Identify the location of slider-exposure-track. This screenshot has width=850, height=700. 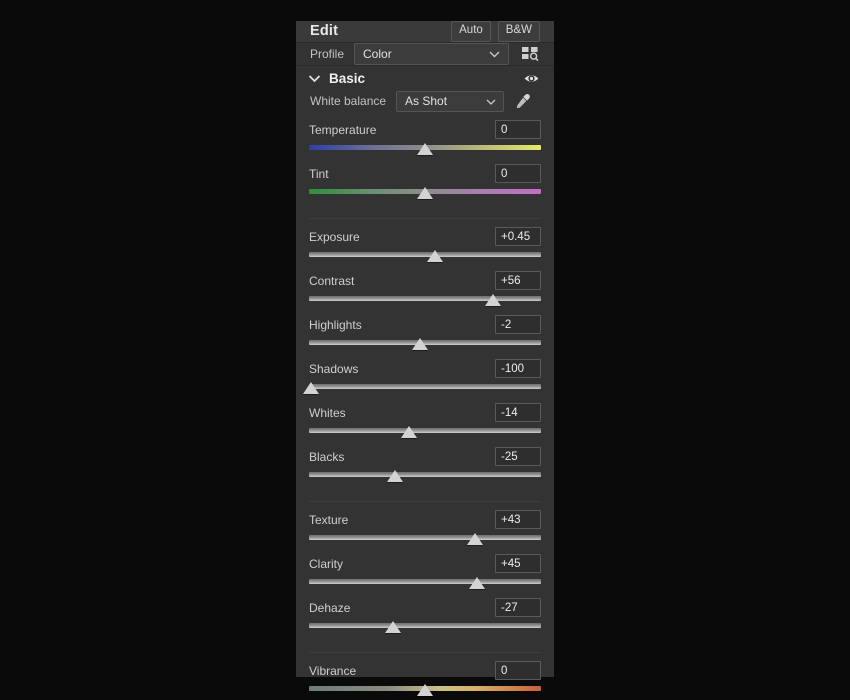
(425, 254).